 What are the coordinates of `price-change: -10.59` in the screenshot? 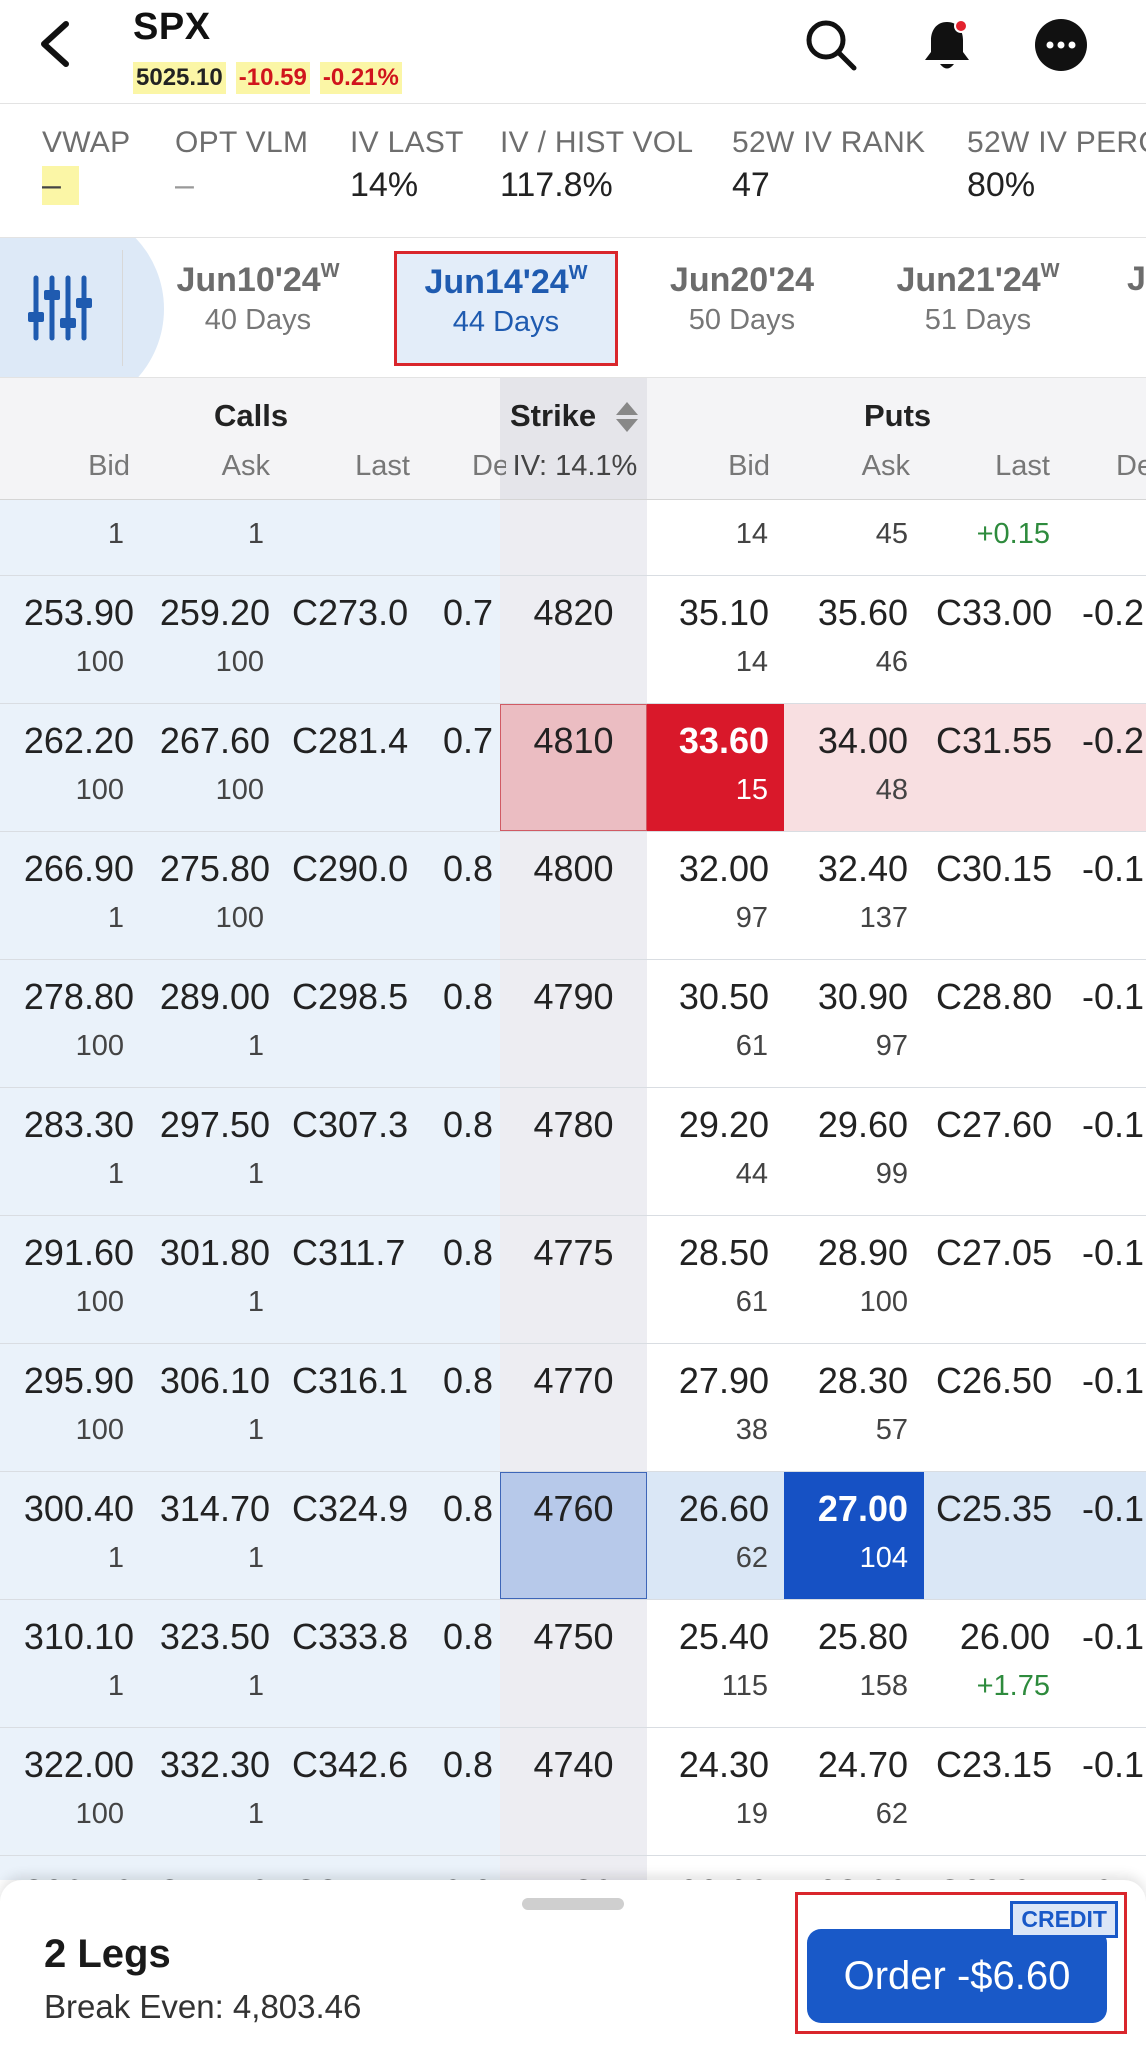 It's located at (272, 78).